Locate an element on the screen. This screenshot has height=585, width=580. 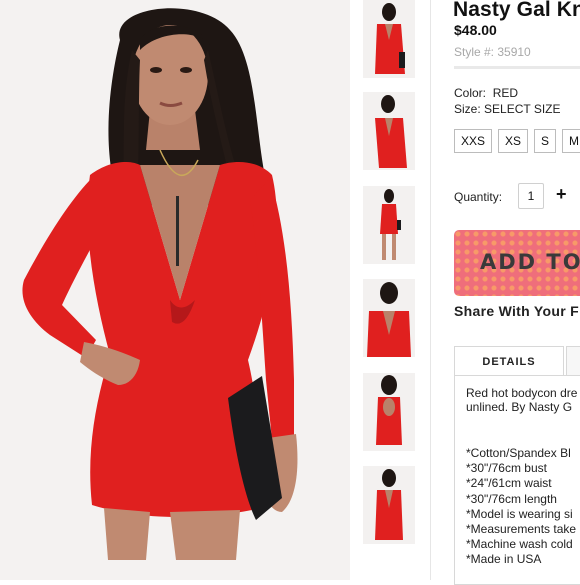
quantity-label: Quantity: is located at coordinates (478, 197).